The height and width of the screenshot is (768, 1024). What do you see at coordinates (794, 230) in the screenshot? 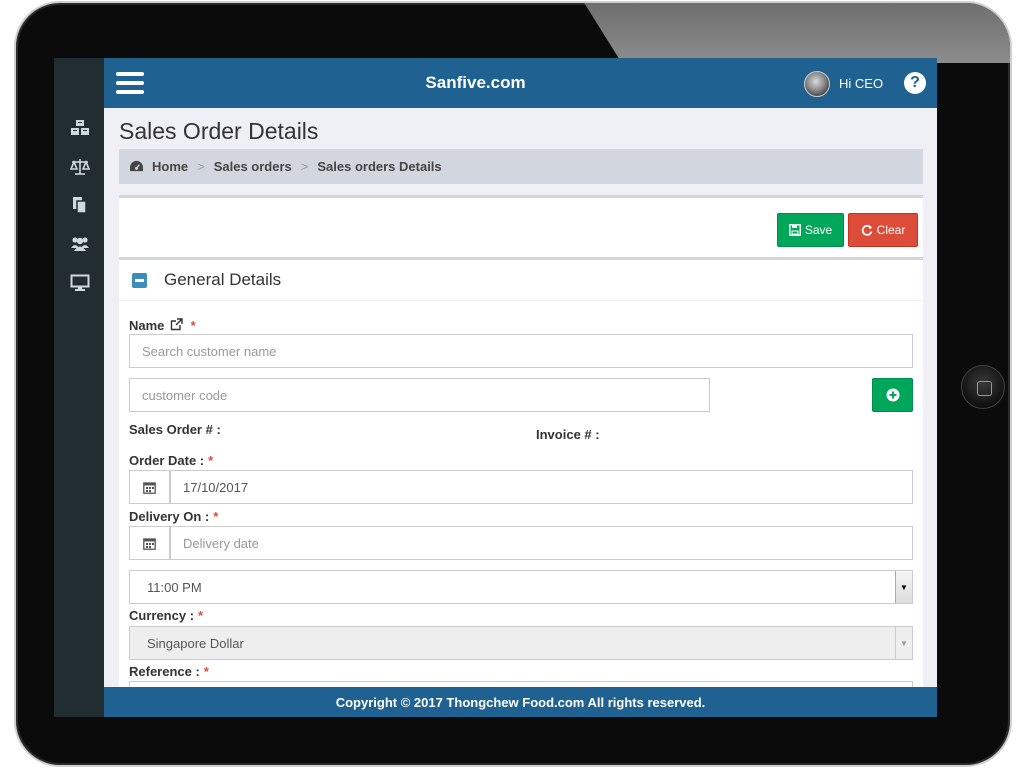
I see `save-icon` at bounding box center [794, 230].